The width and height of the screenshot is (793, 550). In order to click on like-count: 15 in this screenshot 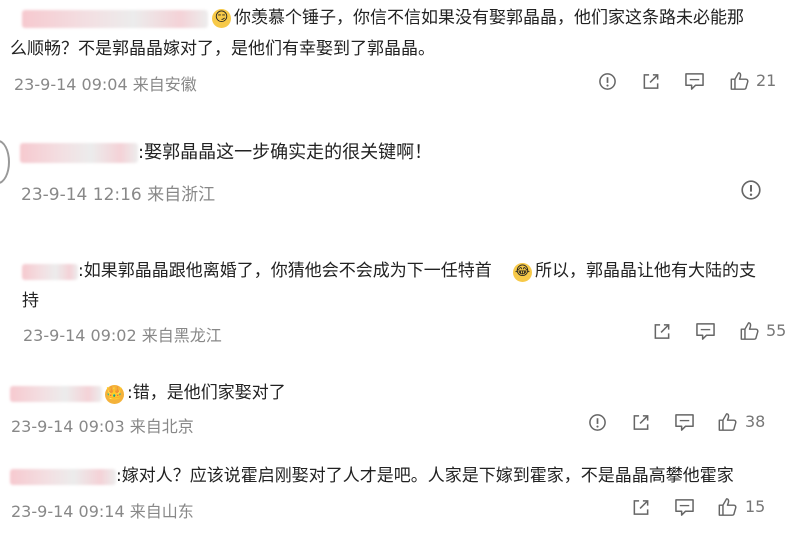, I will do `click(755, 506)`.